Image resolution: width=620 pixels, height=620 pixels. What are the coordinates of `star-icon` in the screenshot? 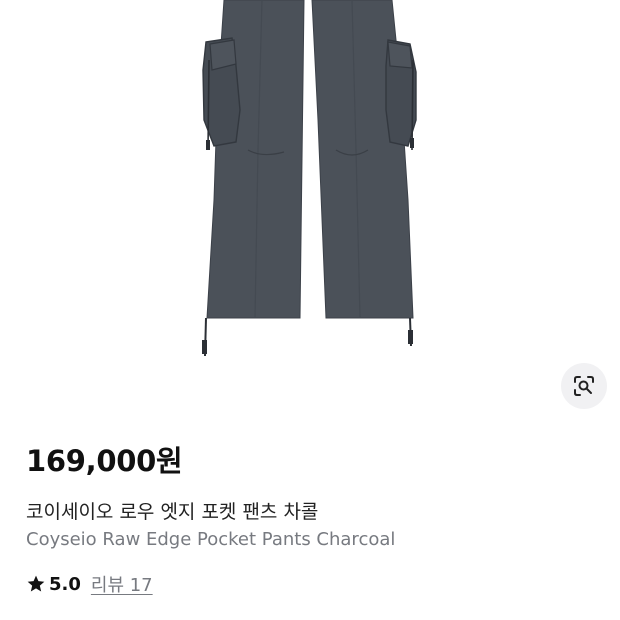 It's located at (36, 583).